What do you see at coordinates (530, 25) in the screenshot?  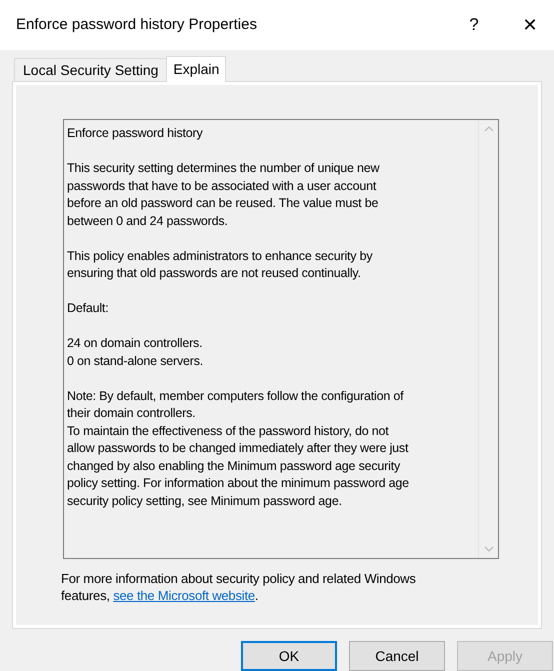 I see `close-button: ✕` at bounding box center [530, 25].